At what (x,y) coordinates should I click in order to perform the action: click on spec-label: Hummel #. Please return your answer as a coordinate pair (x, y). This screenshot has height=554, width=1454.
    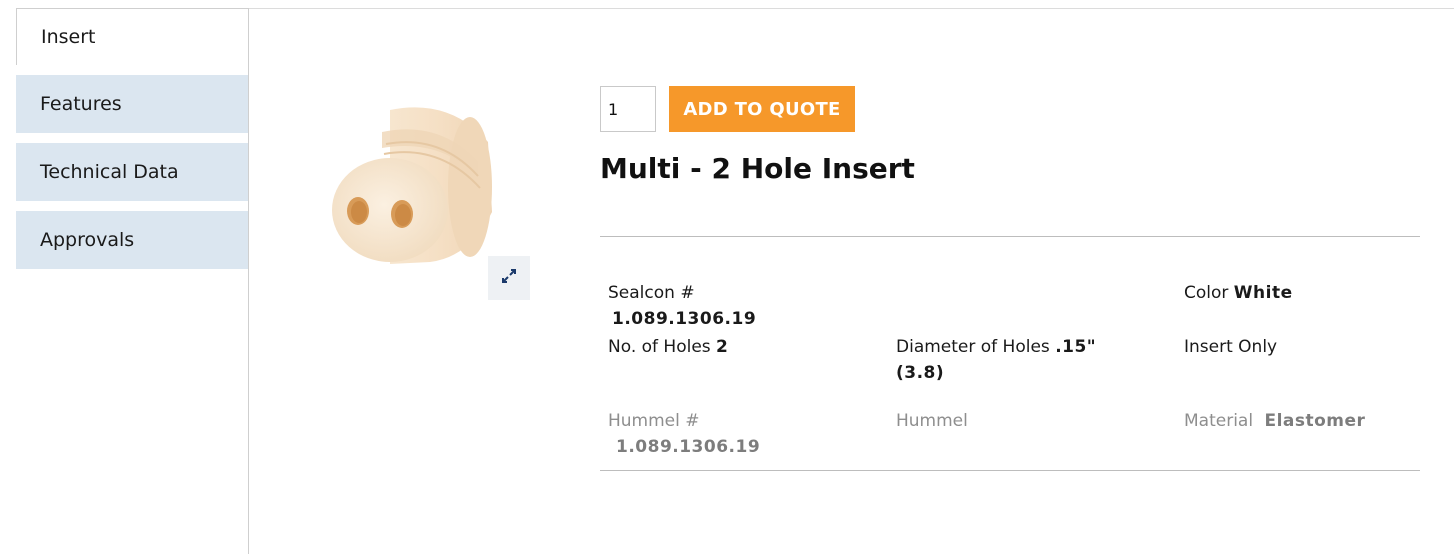
    Looking at the image, I should click on (654, 421).